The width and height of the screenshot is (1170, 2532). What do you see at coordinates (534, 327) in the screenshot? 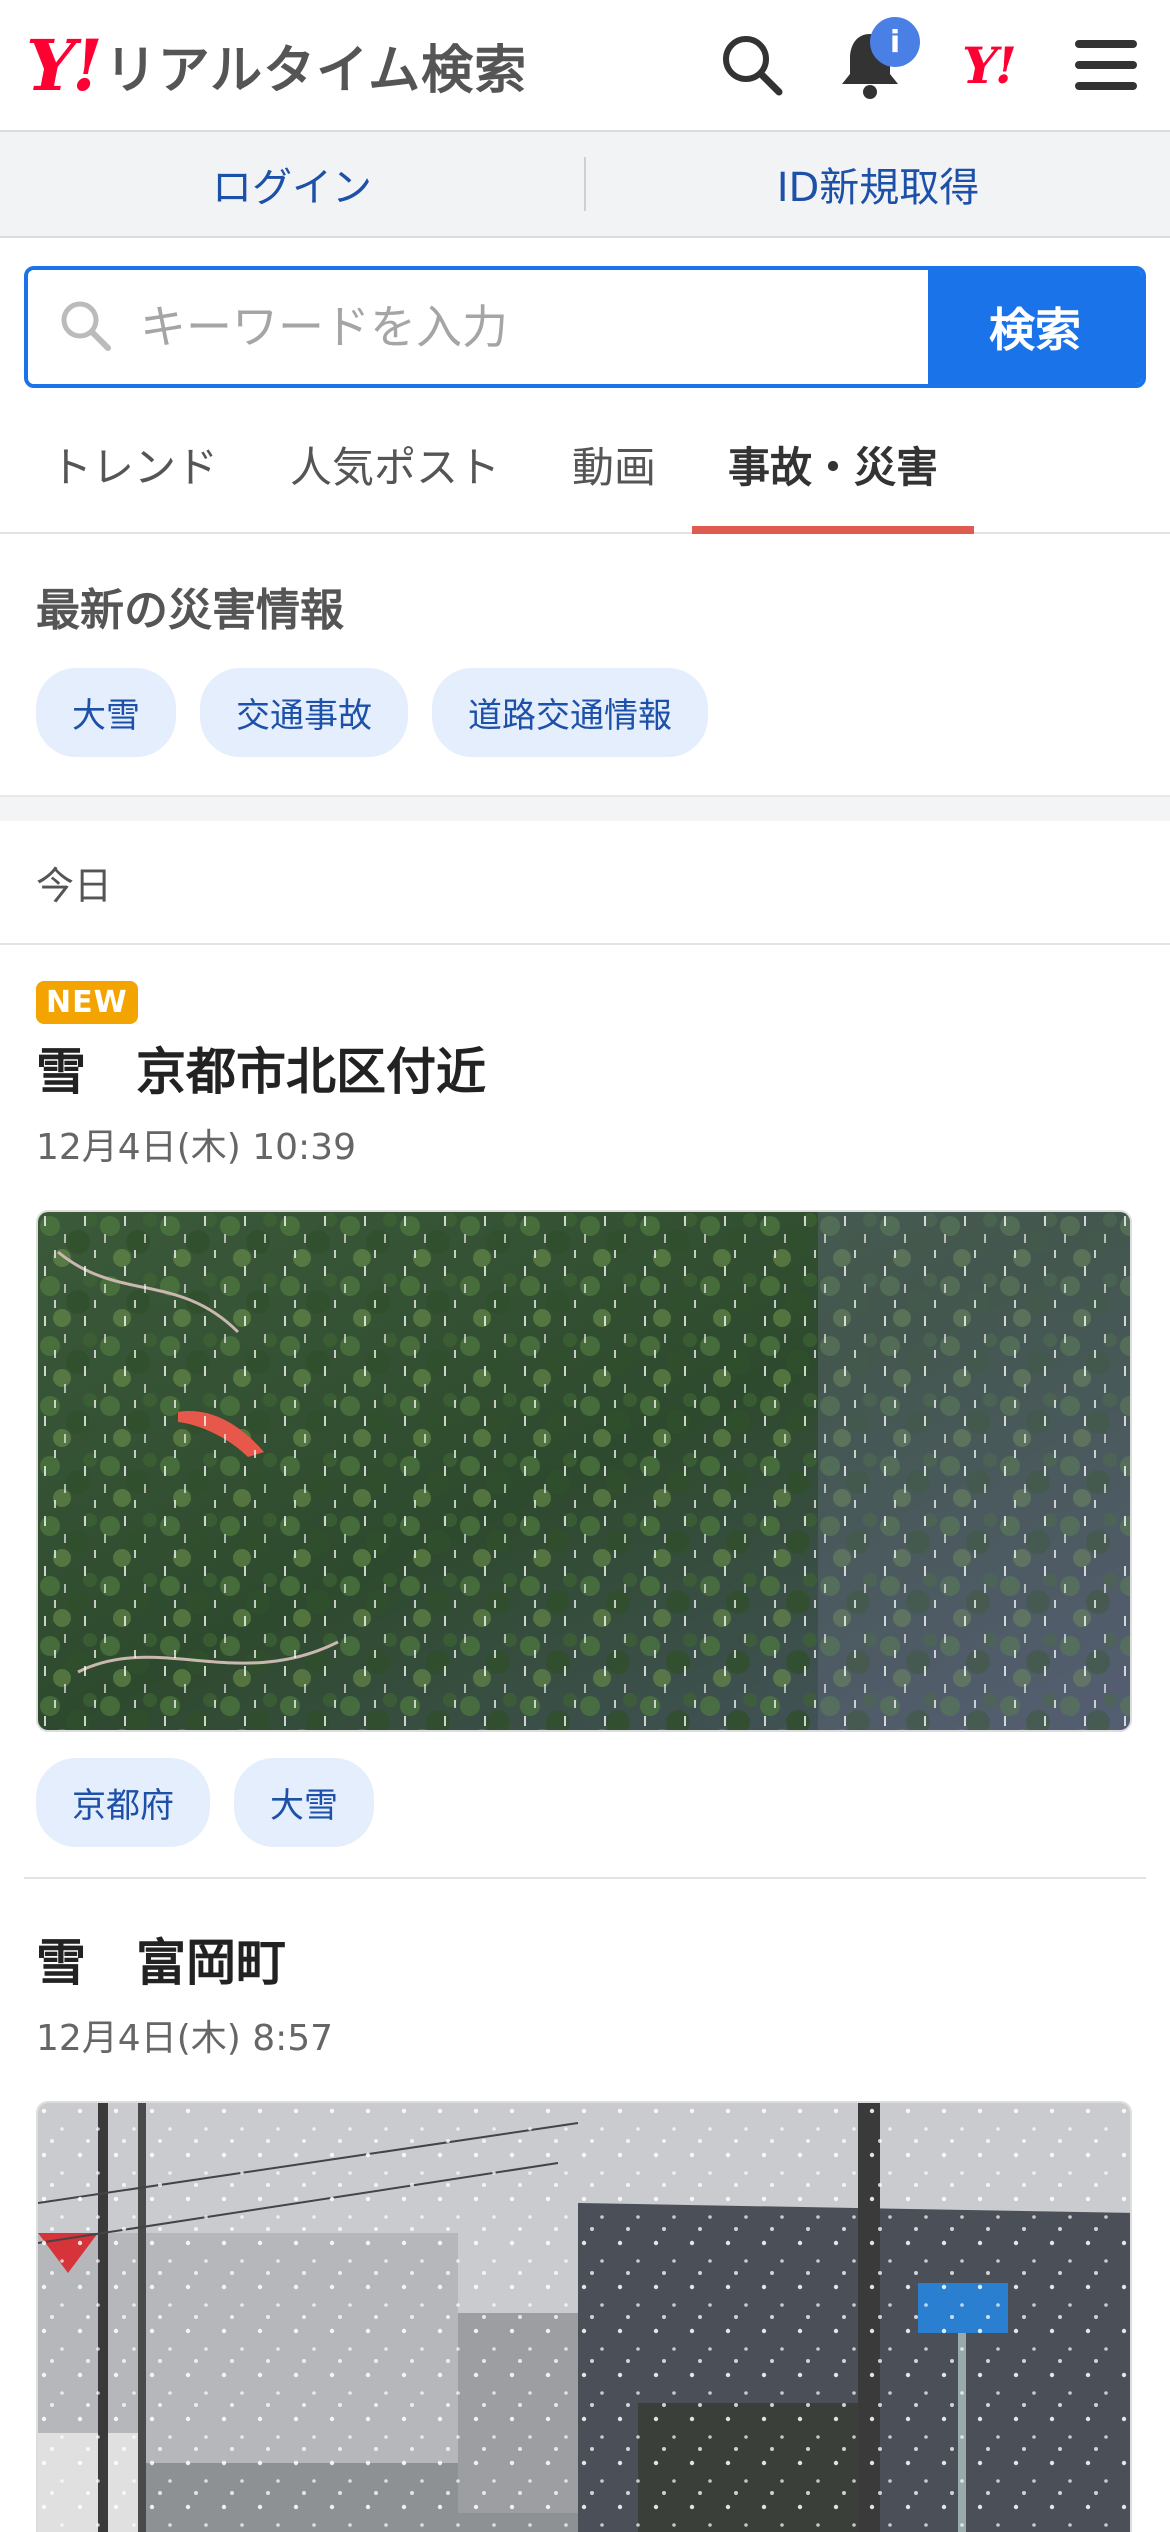
I see `search-input` at bounding box center [534, 327].